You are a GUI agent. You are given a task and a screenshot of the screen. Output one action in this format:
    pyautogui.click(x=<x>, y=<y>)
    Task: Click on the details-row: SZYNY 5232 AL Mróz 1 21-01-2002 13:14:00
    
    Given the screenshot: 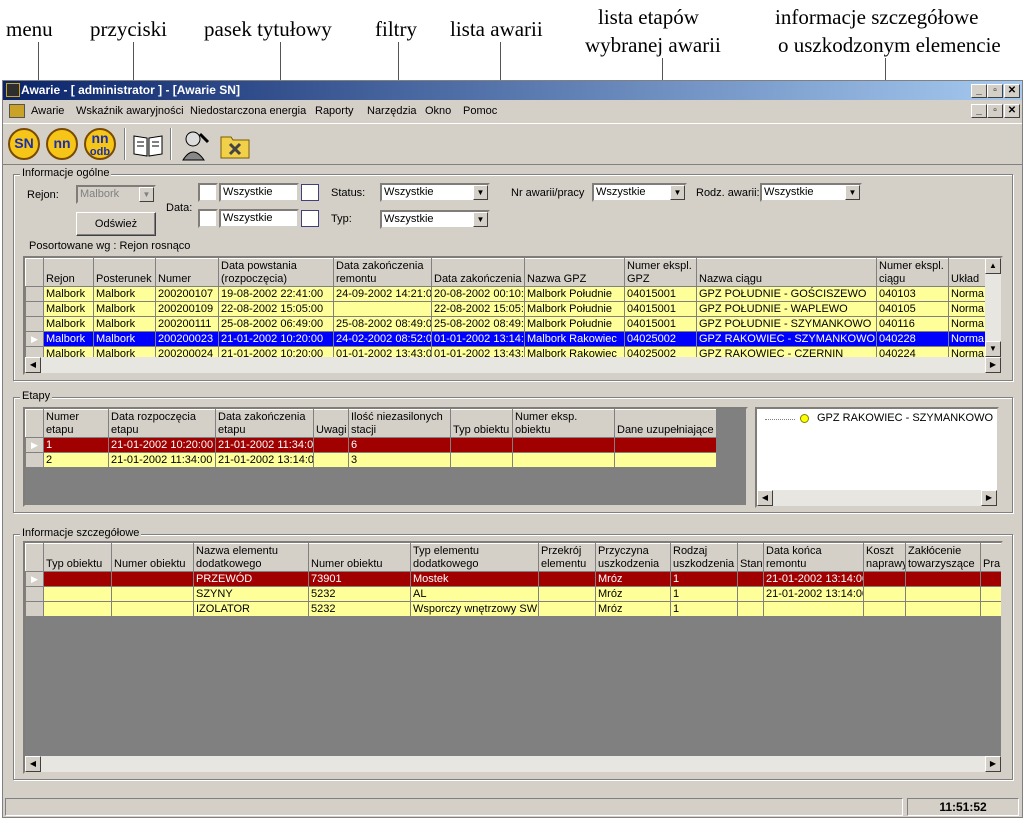 What is the action you would take?
    pyautogui.click(x=513, y=594)
    